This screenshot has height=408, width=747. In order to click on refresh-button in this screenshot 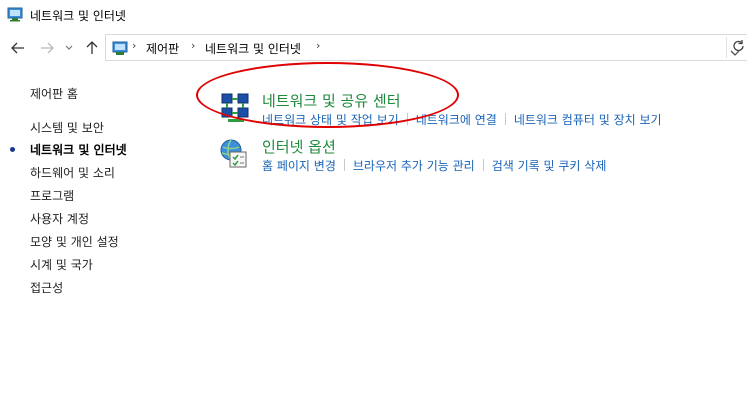, I will do `click(739, 47)`.